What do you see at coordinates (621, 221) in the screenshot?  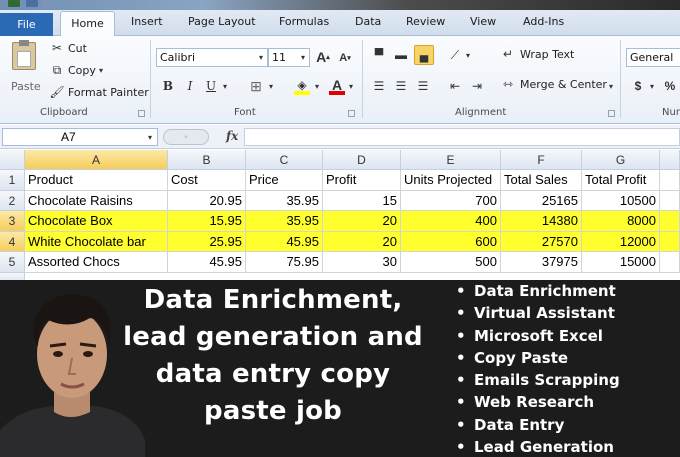 I see `table-cell: 8000` at bounding box center [621, 221].